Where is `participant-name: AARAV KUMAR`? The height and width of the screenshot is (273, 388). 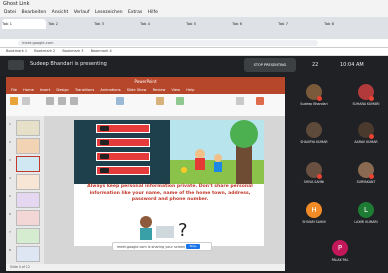
participant-name: AARAV KUMAR is located at coordinates (366, 142).